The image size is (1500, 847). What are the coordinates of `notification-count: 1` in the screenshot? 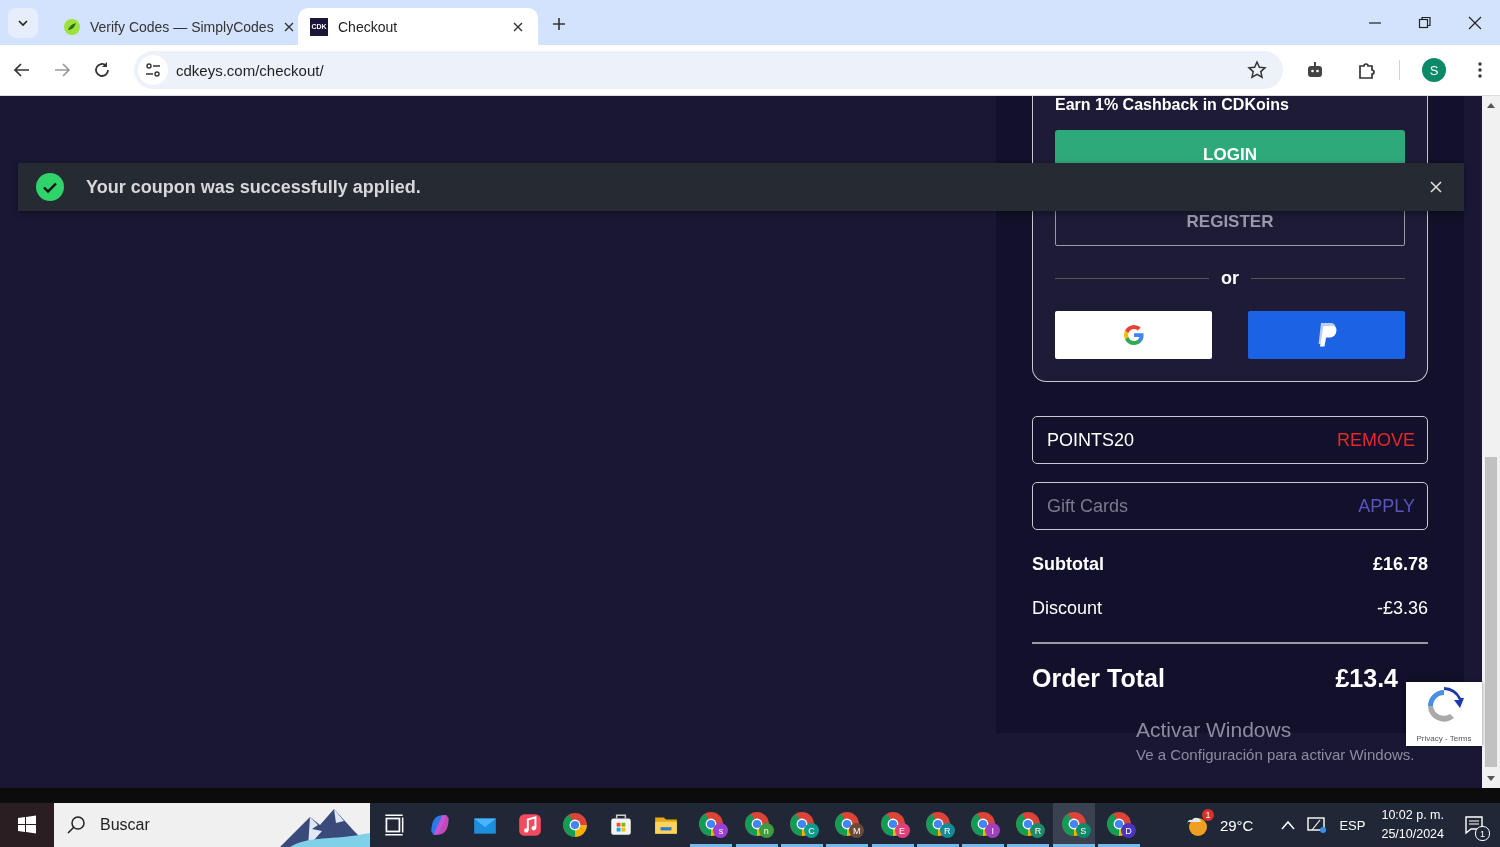 It's located at (1482, 833).